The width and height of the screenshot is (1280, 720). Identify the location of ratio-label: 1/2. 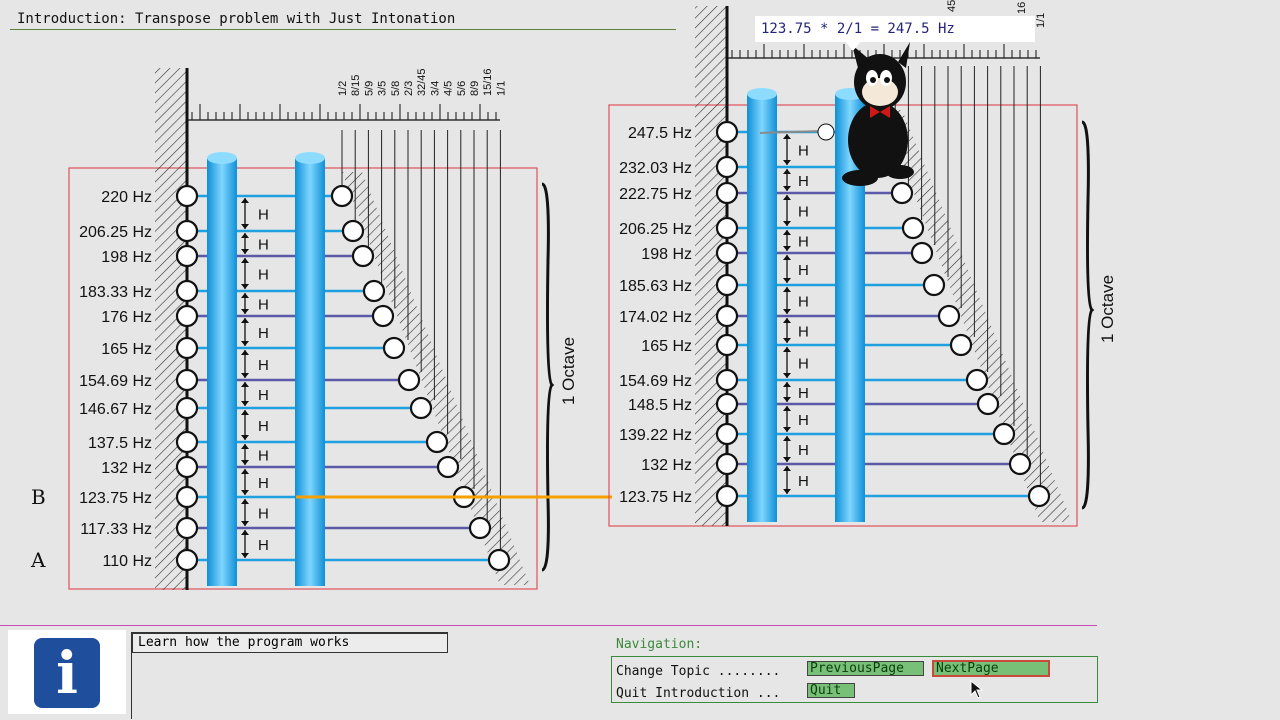
(343, 88).